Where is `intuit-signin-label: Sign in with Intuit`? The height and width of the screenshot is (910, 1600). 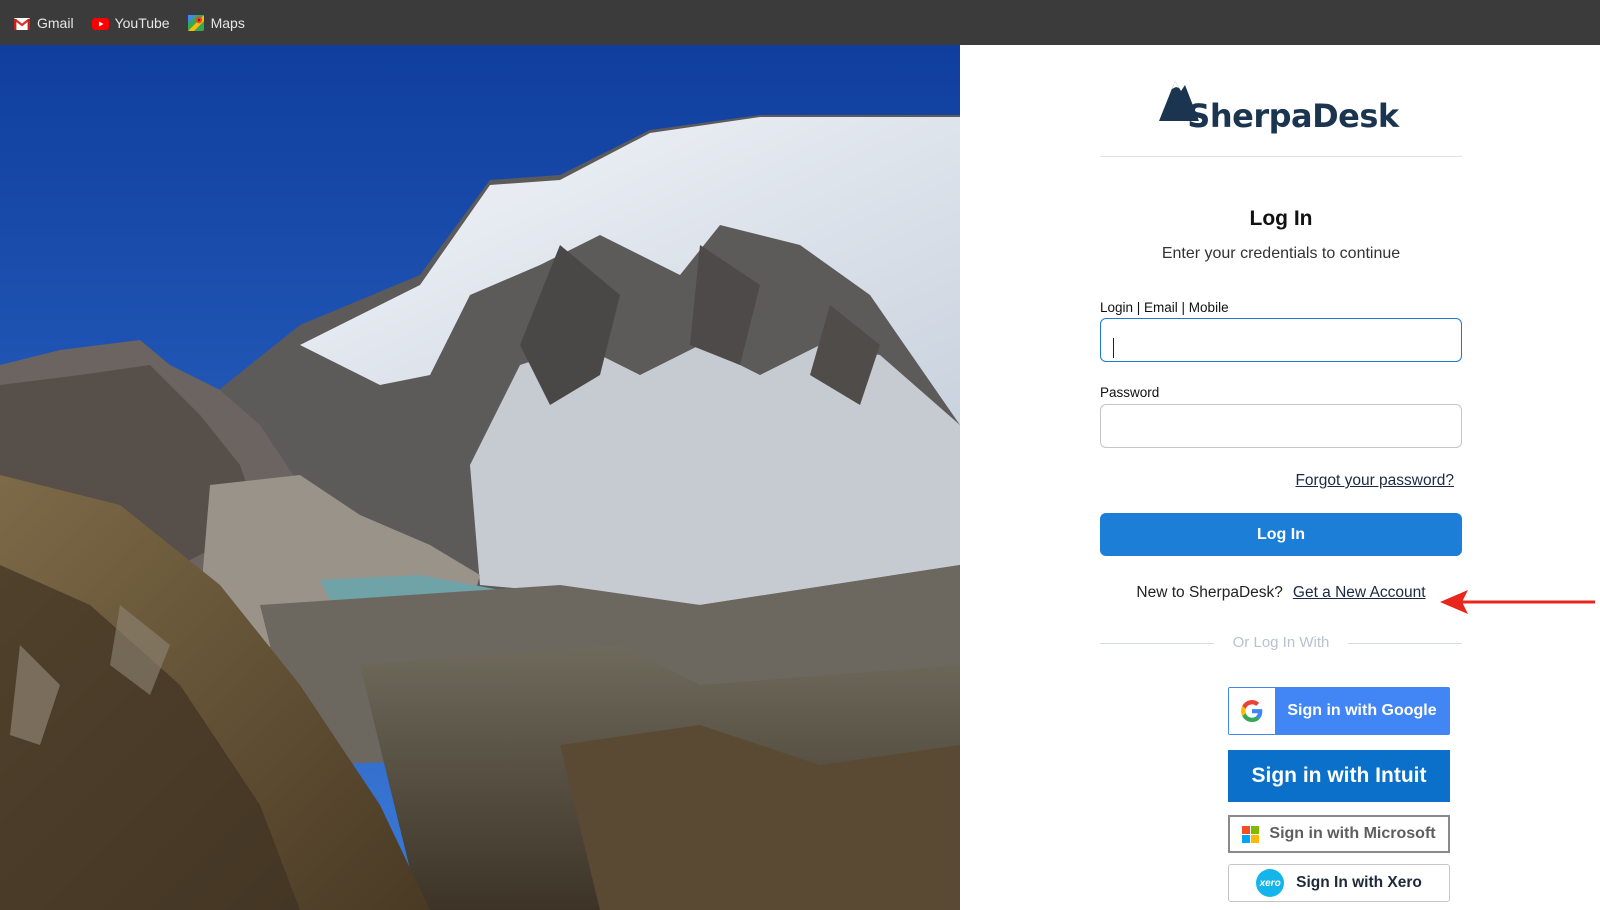
intuit-signin-label: Sign in with Intuit is located at coordinates (1339, 775).